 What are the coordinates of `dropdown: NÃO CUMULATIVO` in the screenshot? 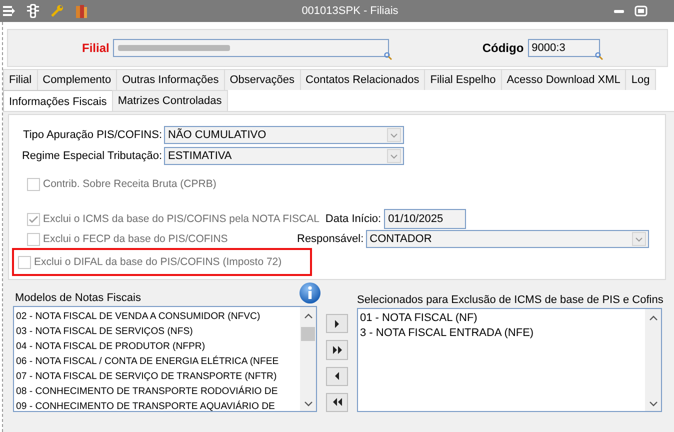 It's located at (284, 135).